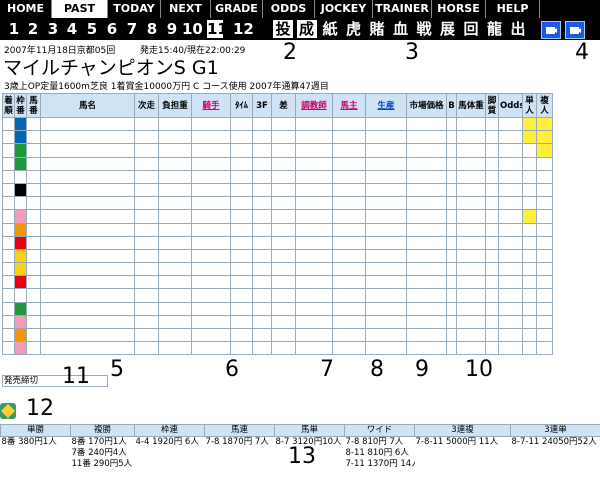  I want to click on race-menu-item: 回, so click(471, 29).